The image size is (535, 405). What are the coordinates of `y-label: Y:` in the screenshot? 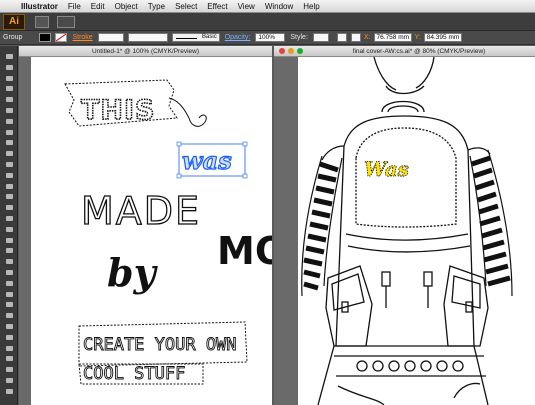 It's located at (417, 37).